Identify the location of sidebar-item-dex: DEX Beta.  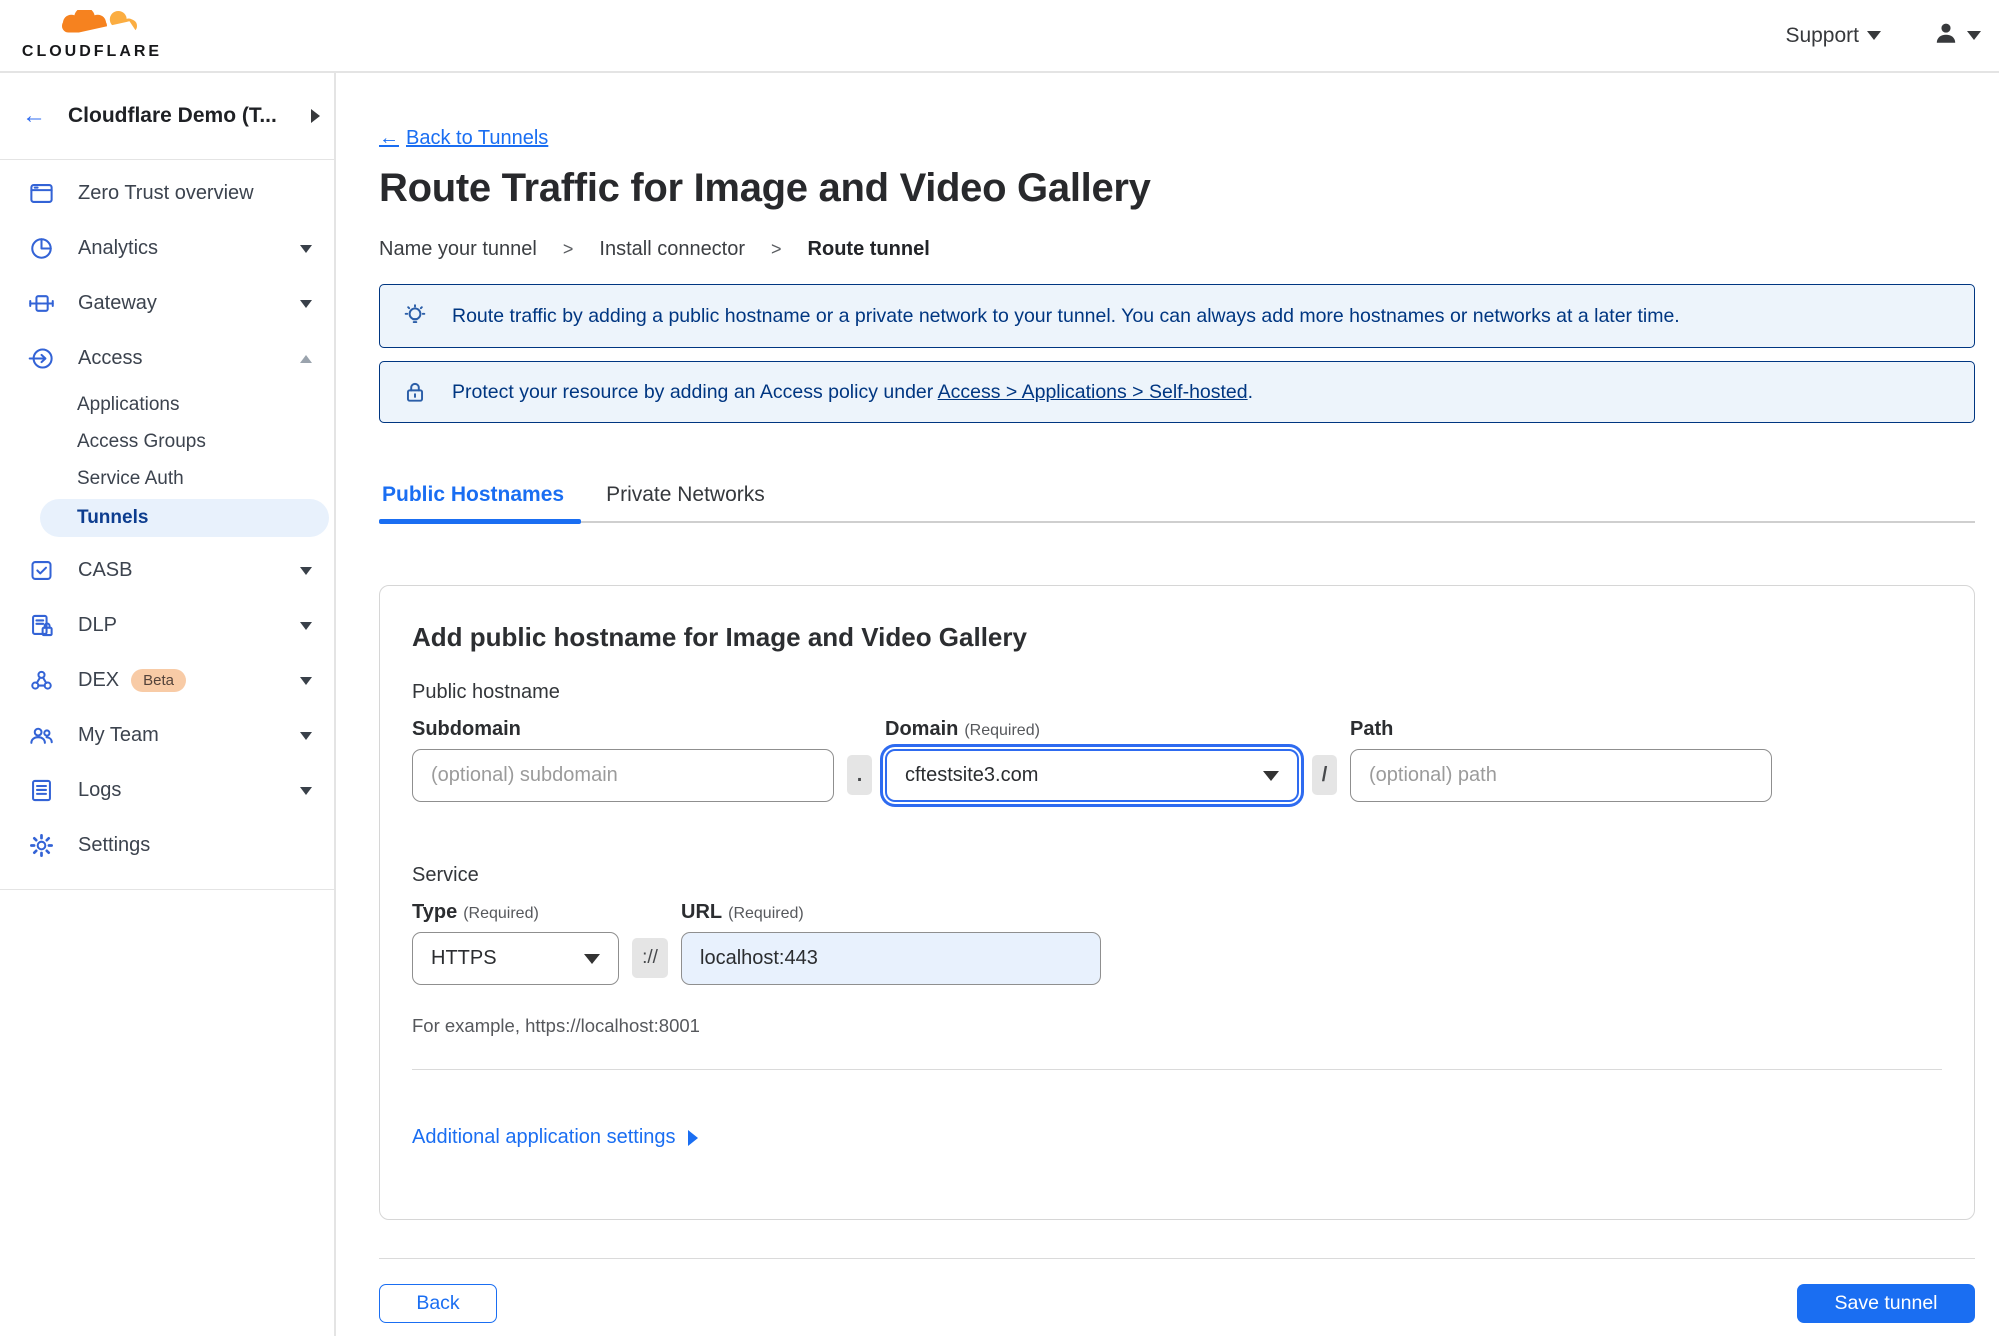
(167, 680).